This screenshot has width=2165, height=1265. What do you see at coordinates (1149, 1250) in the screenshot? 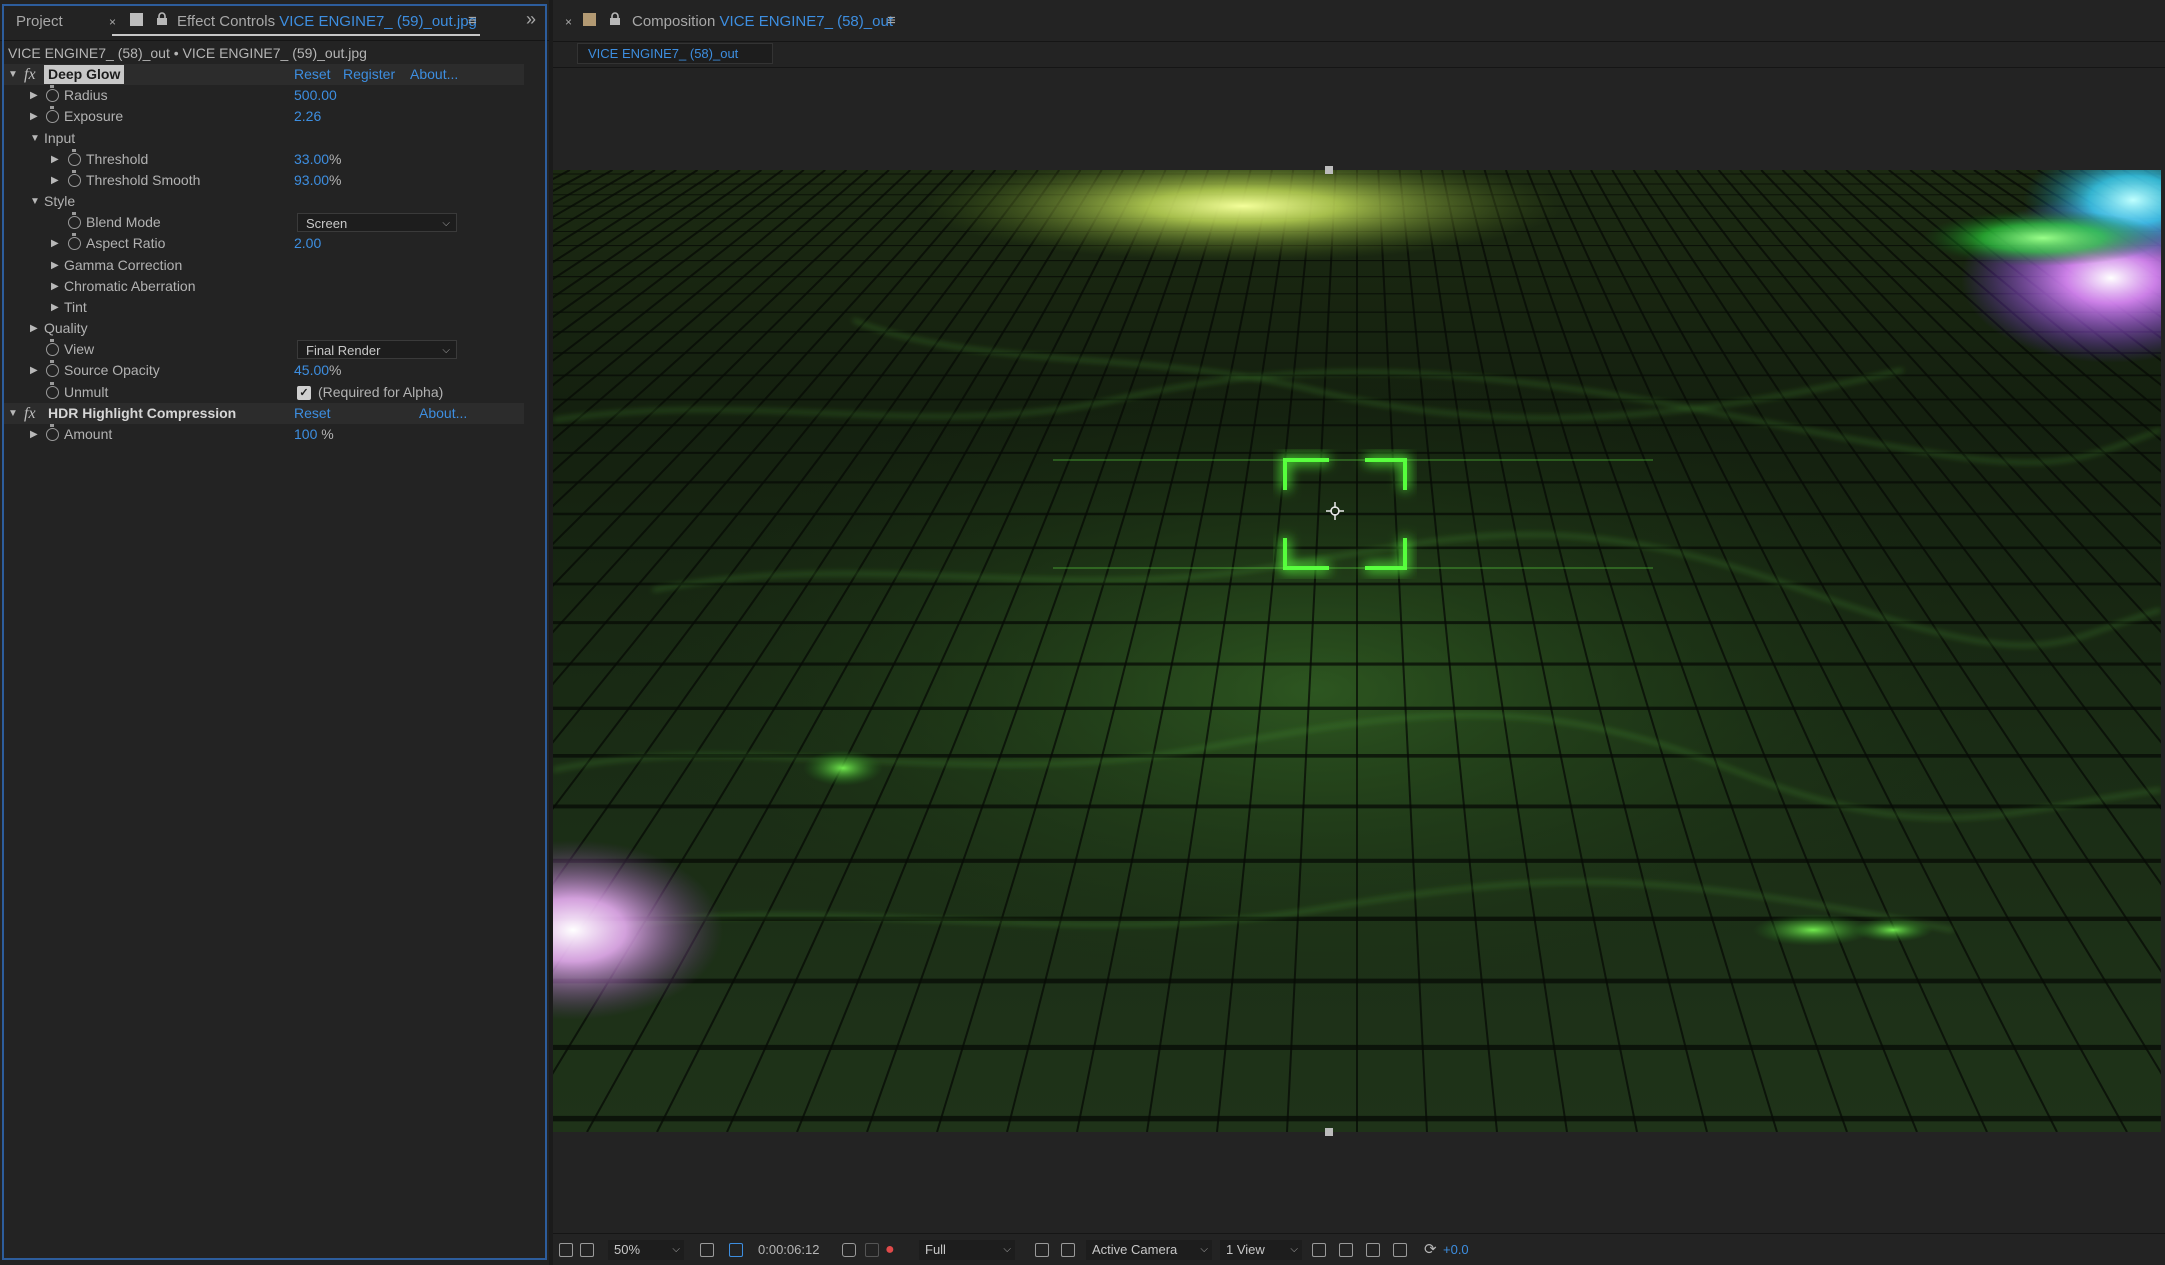
I see `camera-dropdown: Active Camera ⌵` at bounding box center [1149, 1250].